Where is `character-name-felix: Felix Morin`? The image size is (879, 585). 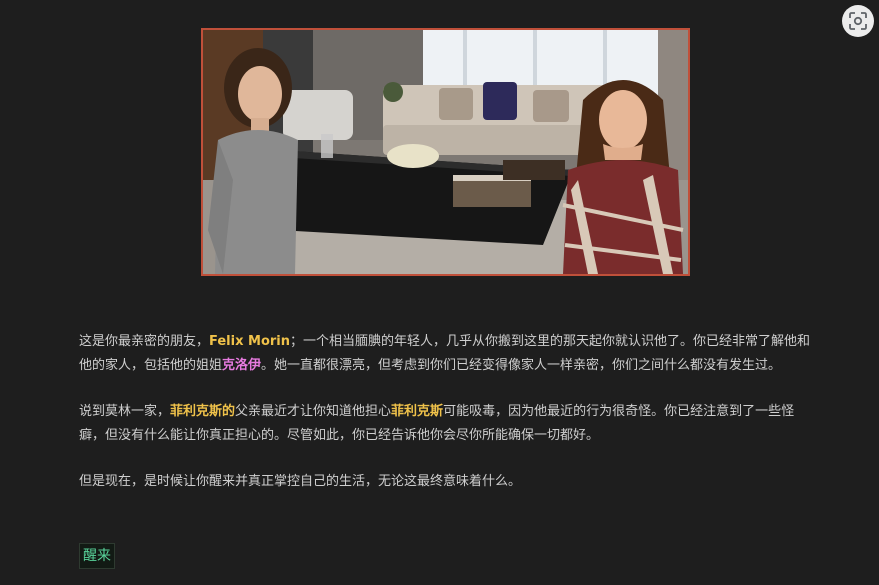
character-name-felix: Felix Morin is located at coordinates (249, 341).